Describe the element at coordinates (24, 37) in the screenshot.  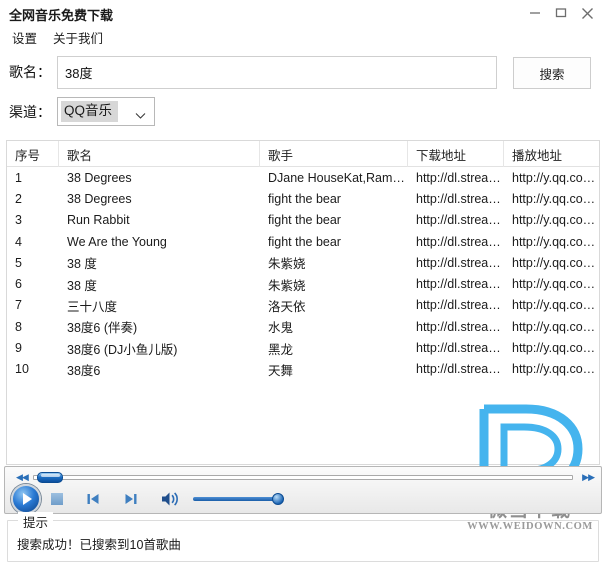
I see `menu-item-settings: 设置` at that location.